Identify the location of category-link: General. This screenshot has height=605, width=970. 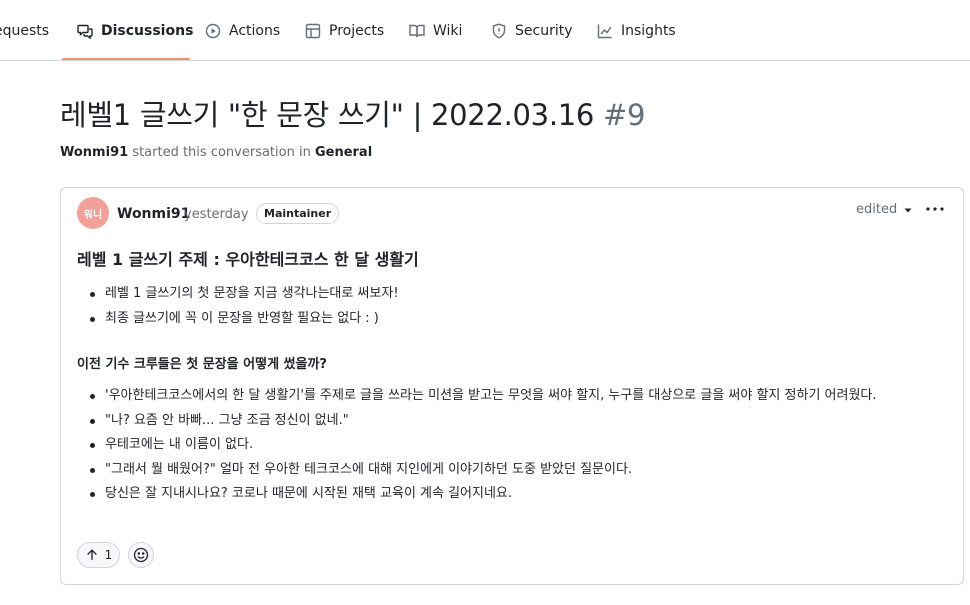
(343, 152).